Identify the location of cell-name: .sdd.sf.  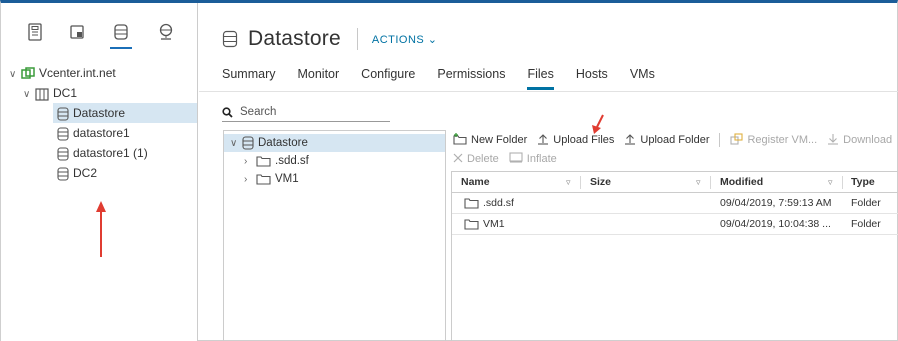
(498, 203).